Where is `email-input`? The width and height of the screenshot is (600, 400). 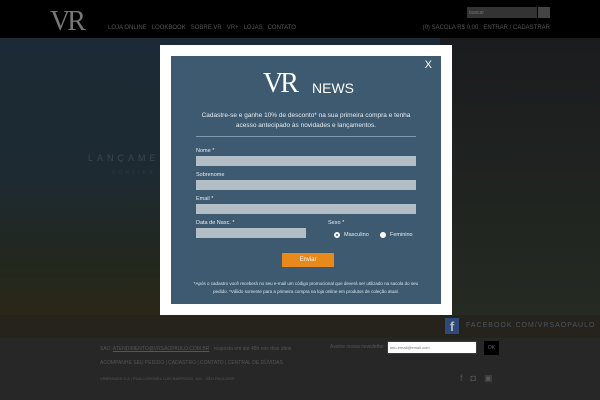 email-input is located at coordinates (306, 209).